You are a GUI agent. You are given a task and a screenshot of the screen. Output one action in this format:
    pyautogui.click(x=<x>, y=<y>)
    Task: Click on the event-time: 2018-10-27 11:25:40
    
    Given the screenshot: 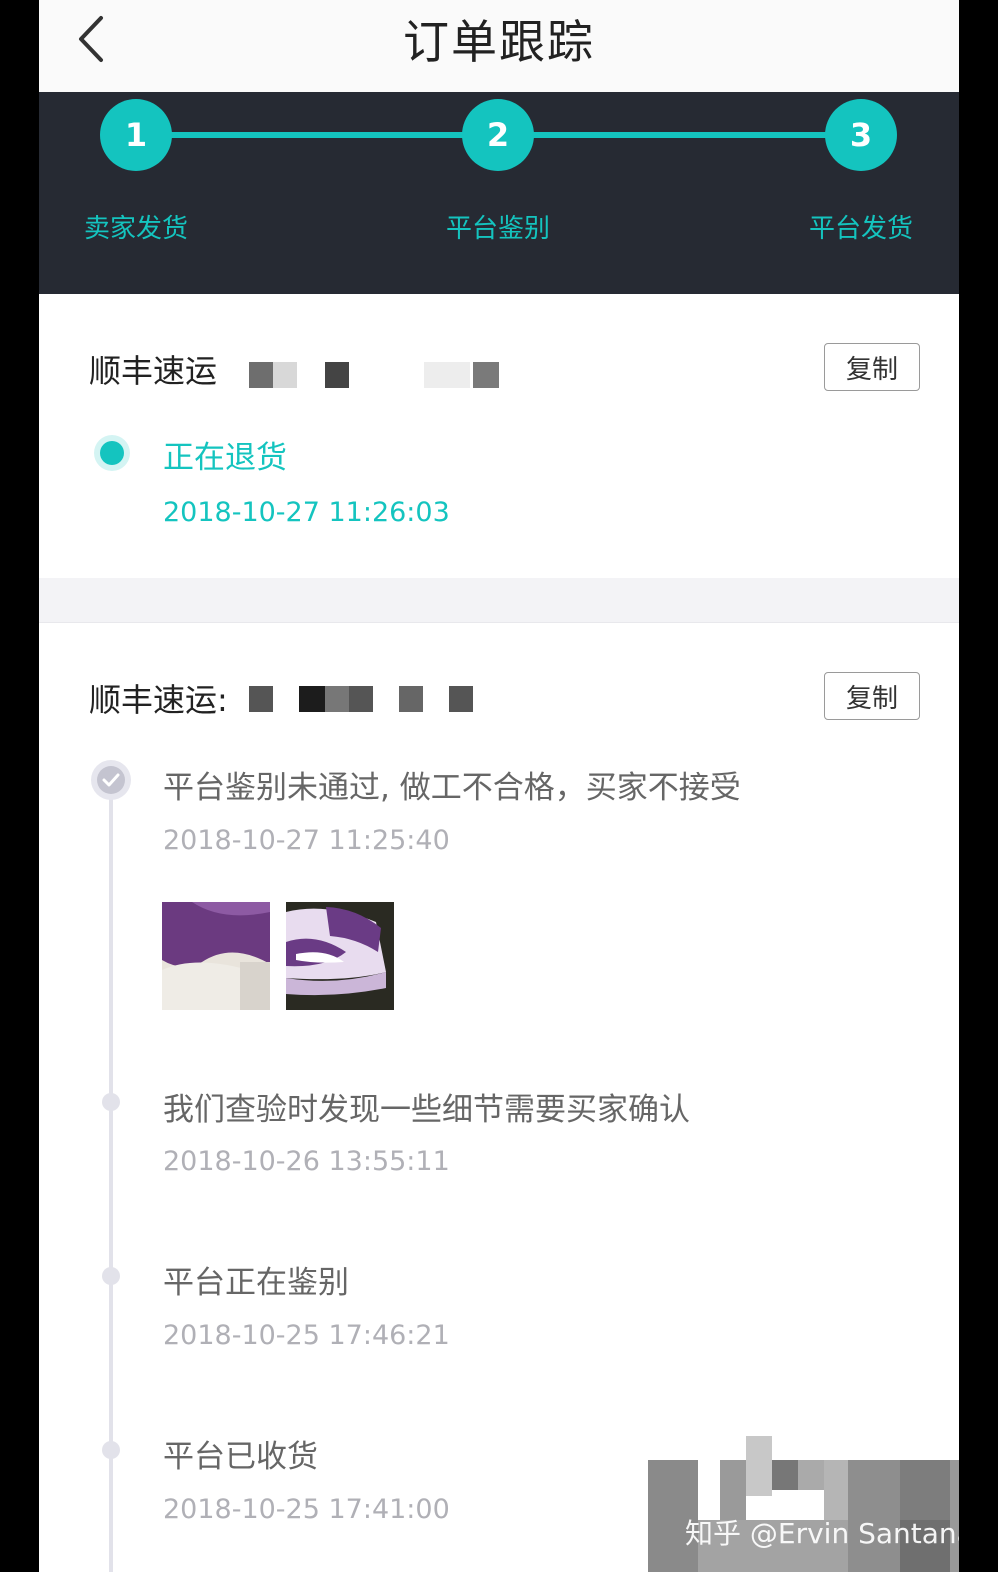 What is the action you would take?
    pyautogui.click(x=306, y=840)
    